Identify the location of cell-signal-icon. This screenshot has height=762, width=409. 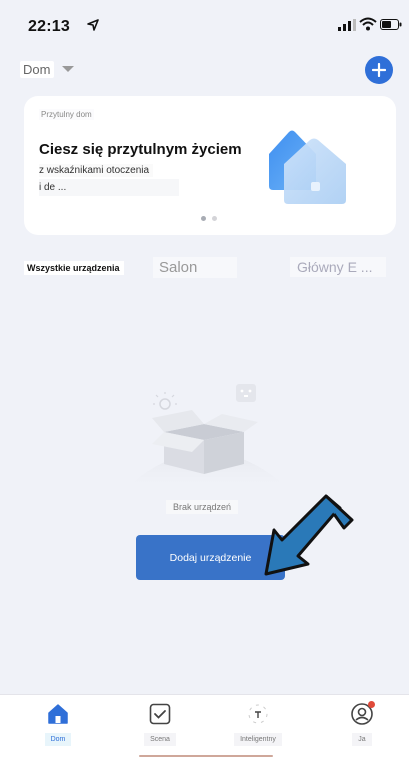
(347, 25).